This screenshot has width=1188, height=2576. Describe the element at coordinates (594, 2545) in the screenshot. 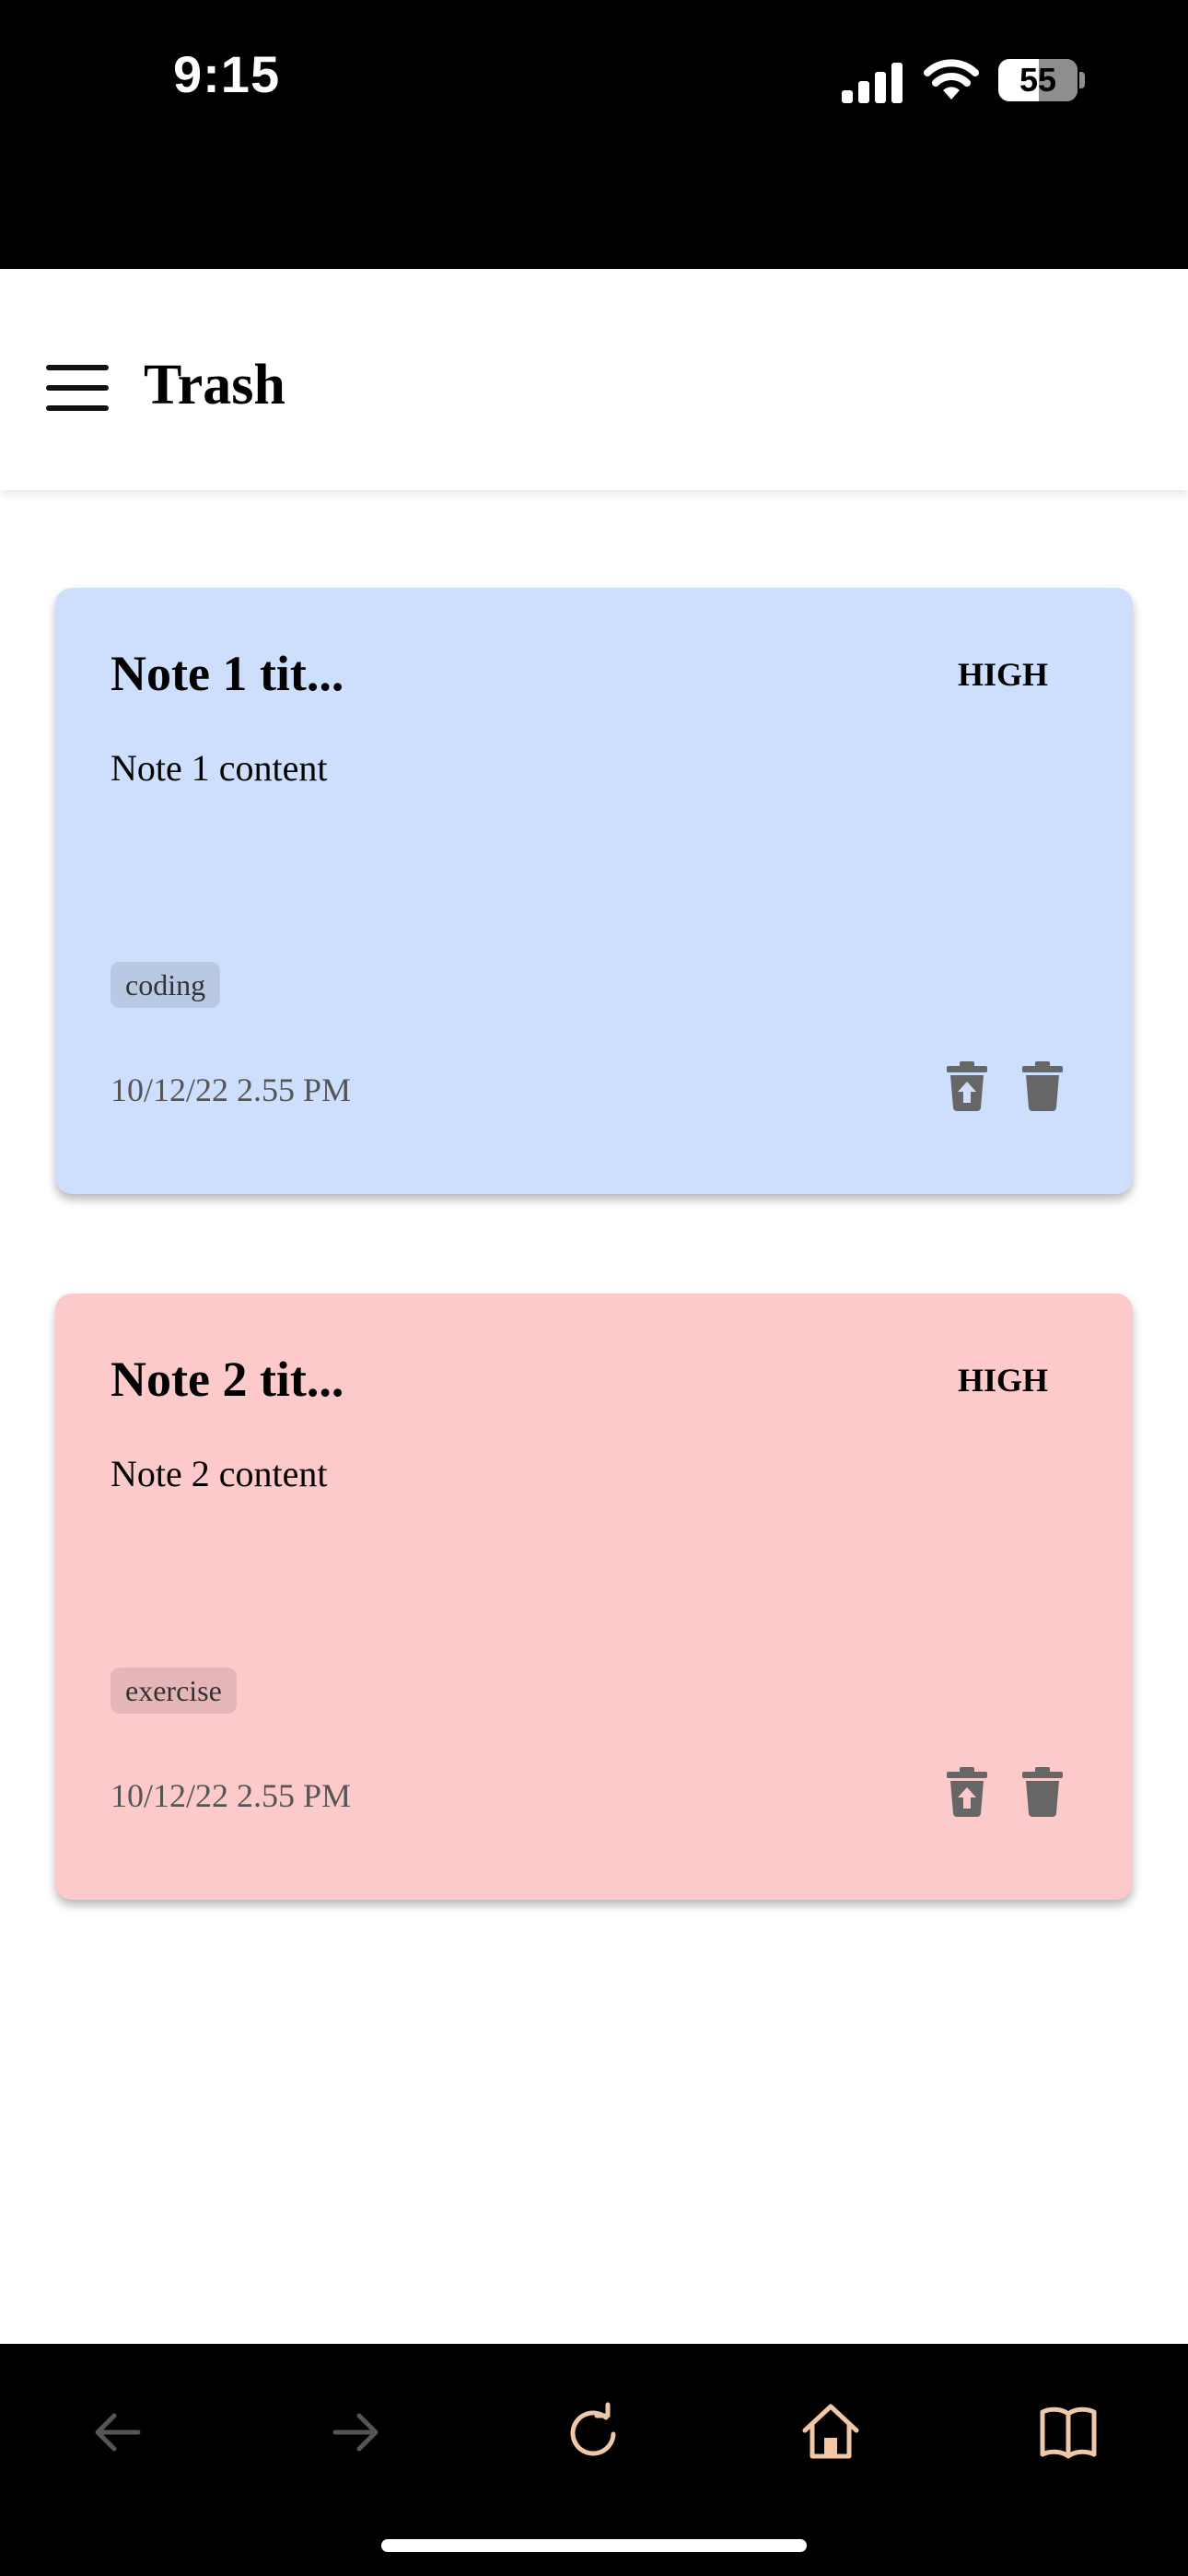

I see `home-indicator` at that location.